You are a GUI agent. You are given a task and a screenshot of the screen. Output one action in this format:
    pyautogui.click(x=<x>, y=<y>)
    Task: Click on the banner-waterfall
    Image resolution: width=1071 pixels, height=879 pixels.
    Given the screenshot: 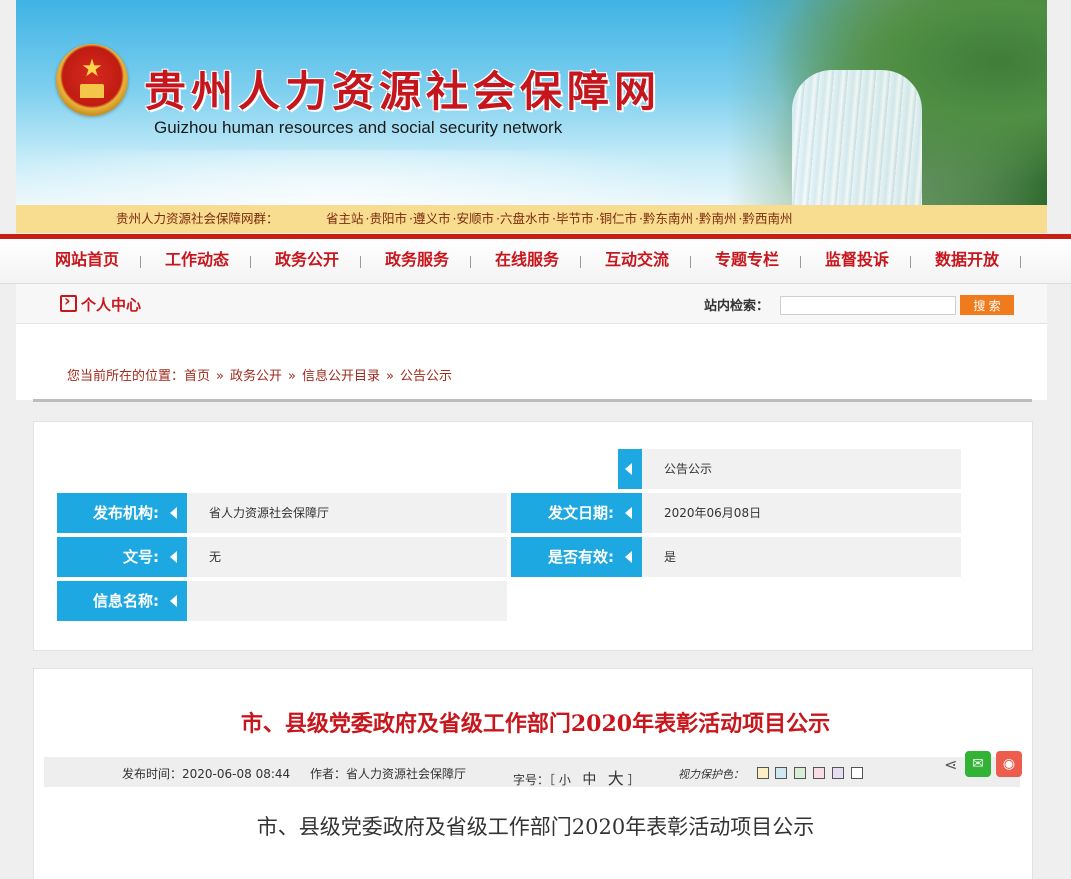 What is the action you would take?
    pyautogui.click(x=857, y=137)
    